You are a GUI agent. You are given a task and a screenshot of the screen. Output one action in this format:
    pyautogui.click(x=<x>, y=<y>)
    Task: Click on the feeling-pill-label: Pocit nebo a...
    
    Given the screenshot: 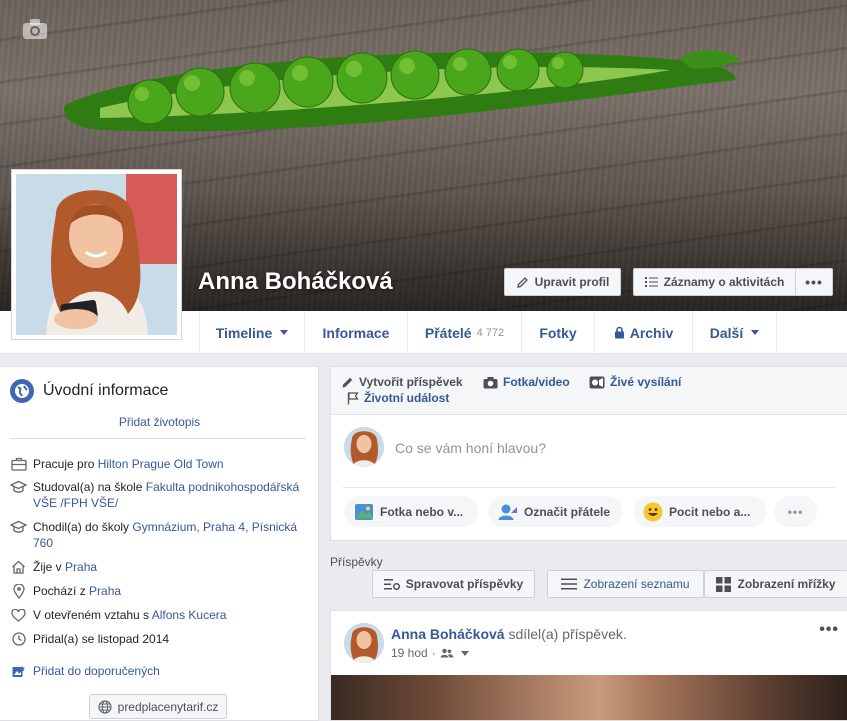 What is the action you would take?
    pyautogui.click(x=710, y=511)
    